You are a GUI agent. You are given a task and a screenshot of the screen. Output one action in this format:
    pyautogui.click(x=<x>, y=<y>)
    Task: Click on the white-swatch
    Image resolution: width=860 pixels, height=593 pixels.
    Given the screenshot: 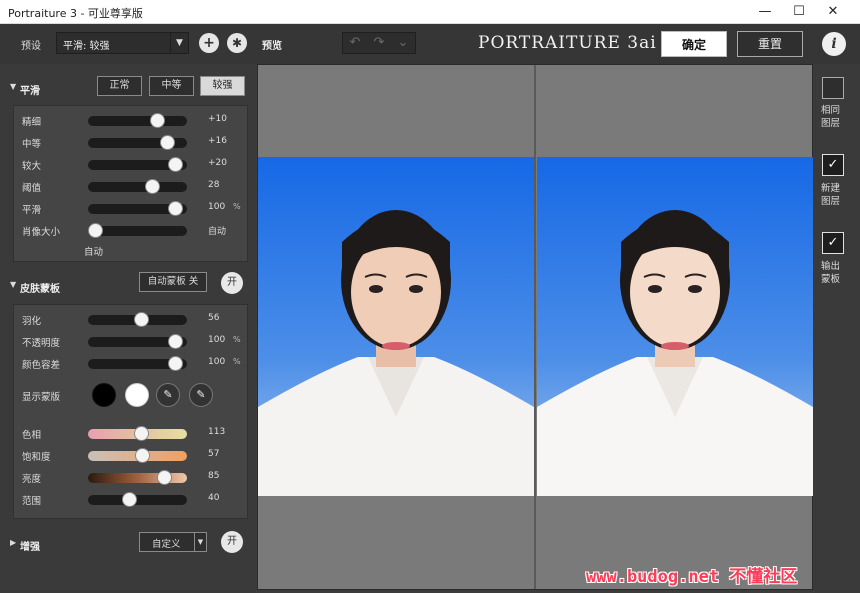 What is the action you would take?
    pyautogui.click(x=137, y=395)
    